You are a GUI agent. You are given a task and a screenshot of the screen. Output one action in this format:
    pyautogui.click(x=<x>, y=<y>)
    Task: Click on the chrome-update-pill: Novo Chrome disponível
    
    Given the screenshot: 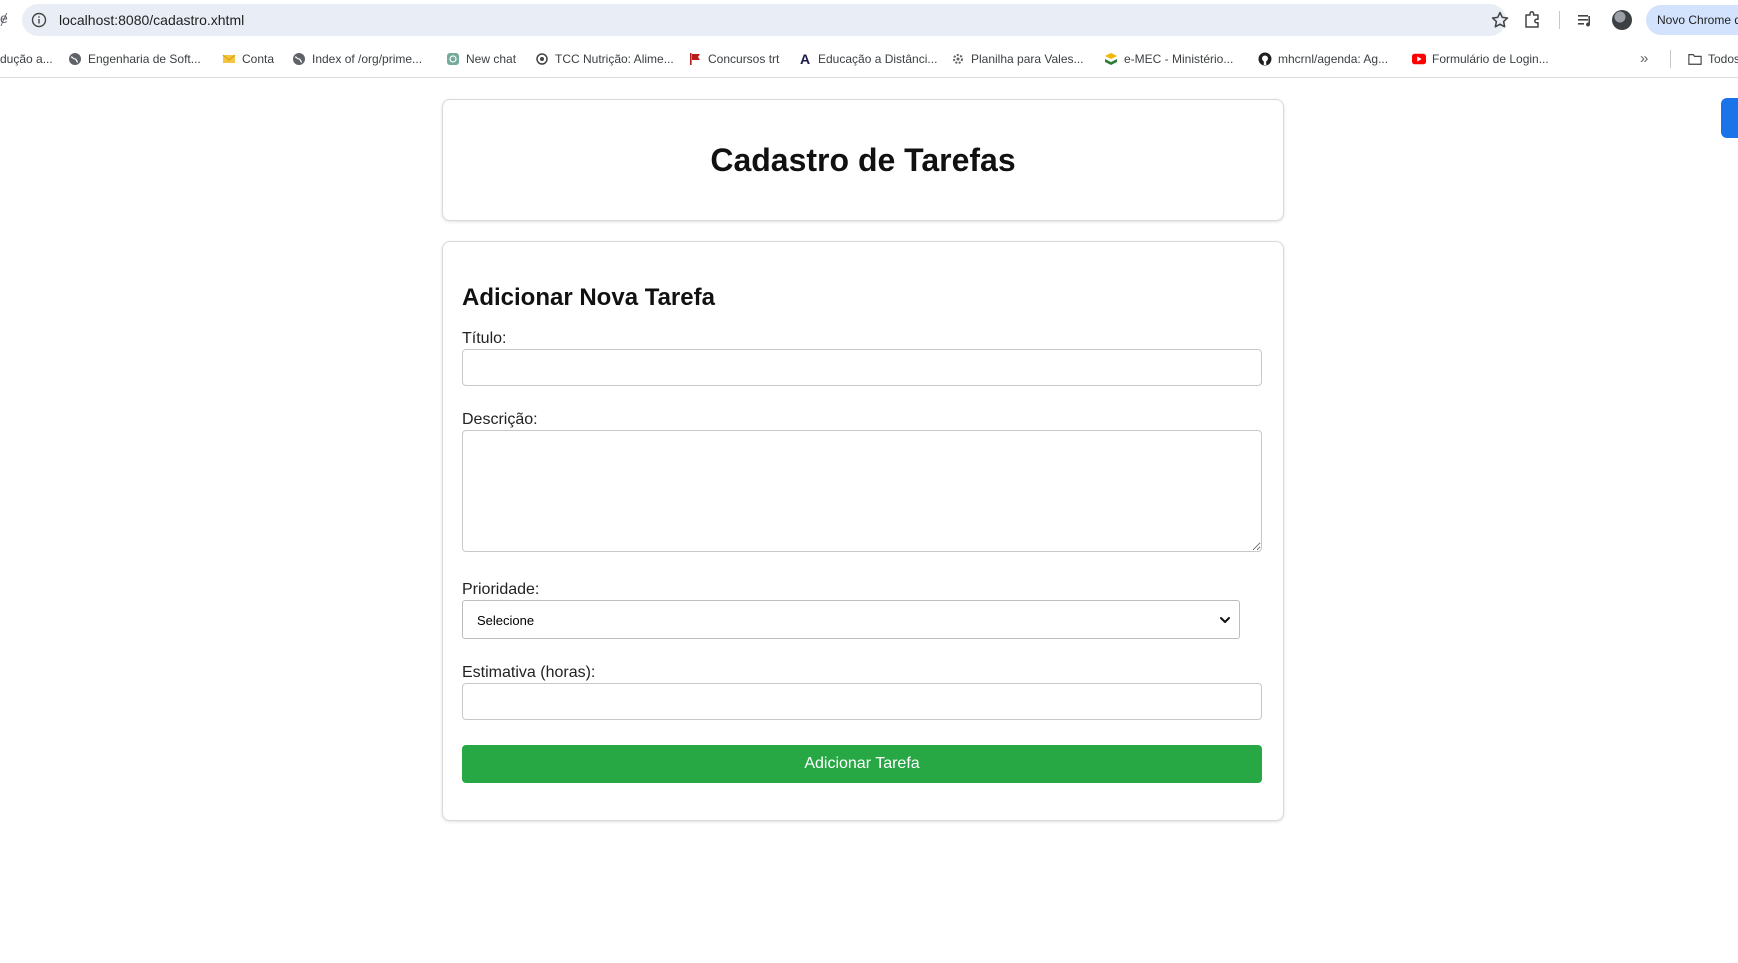 What is the action you would take?
    pyautogui.click(x=1692, y=20)
    